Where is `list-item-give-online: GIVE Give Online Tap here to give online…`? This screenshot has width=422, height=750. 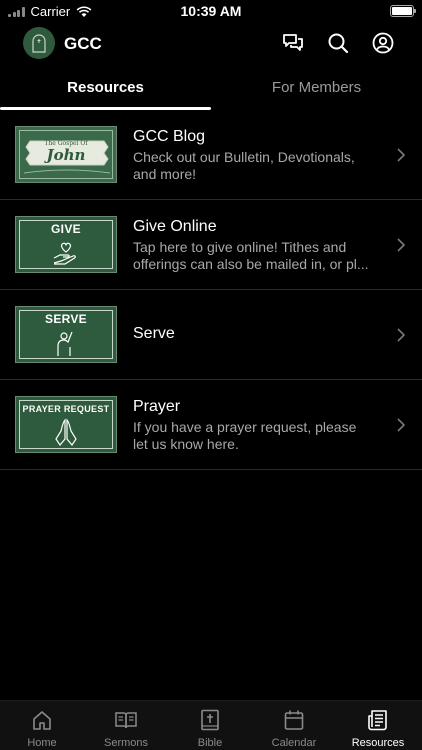 list-item-give-online: GIVE Give Online Tap here to give online… is located at coordinates (211, 245).